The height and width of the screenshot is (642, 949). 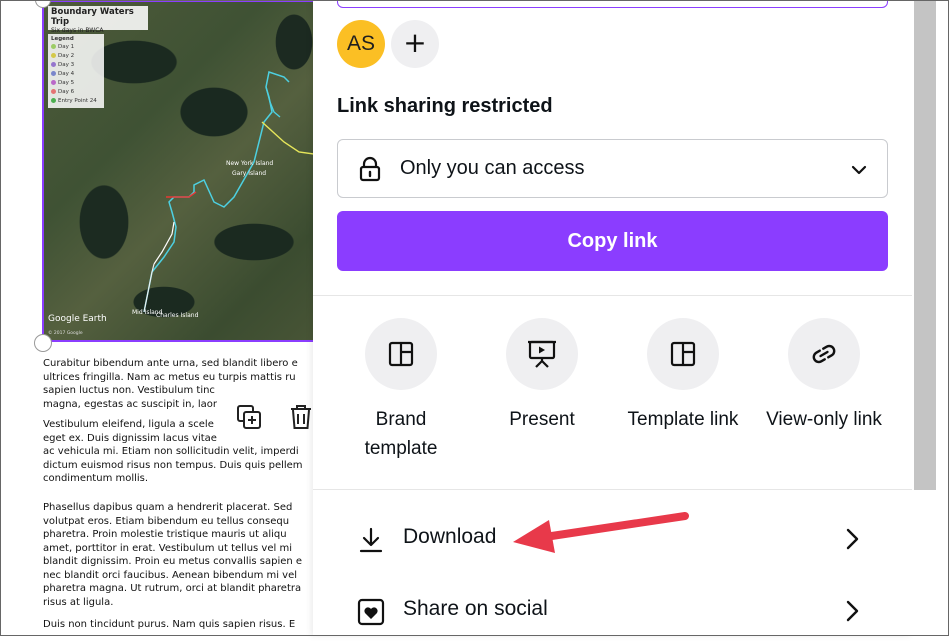 What do you see at coordinates (249, 417) in the screenshot?
I see `duplicate-icon` at bounding box center [249, 417].